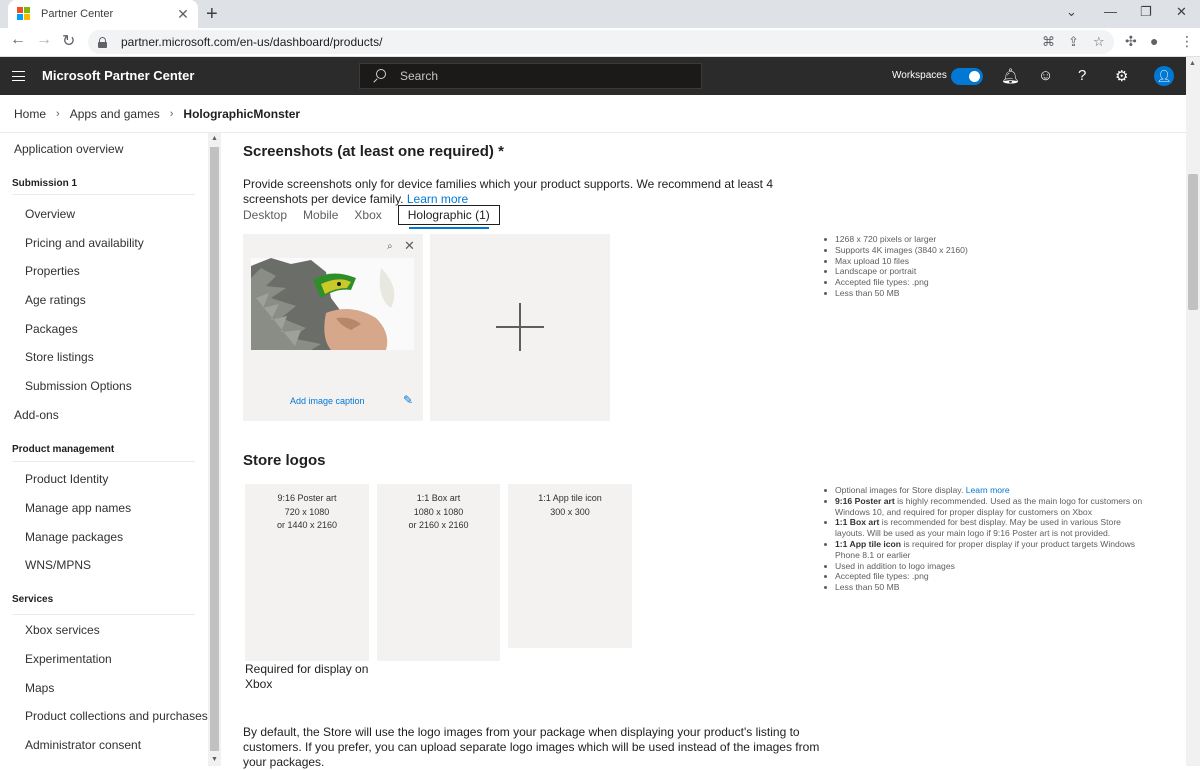  I want to click on app-tile-label: 1:1 App tile icon, so click(570, 498).